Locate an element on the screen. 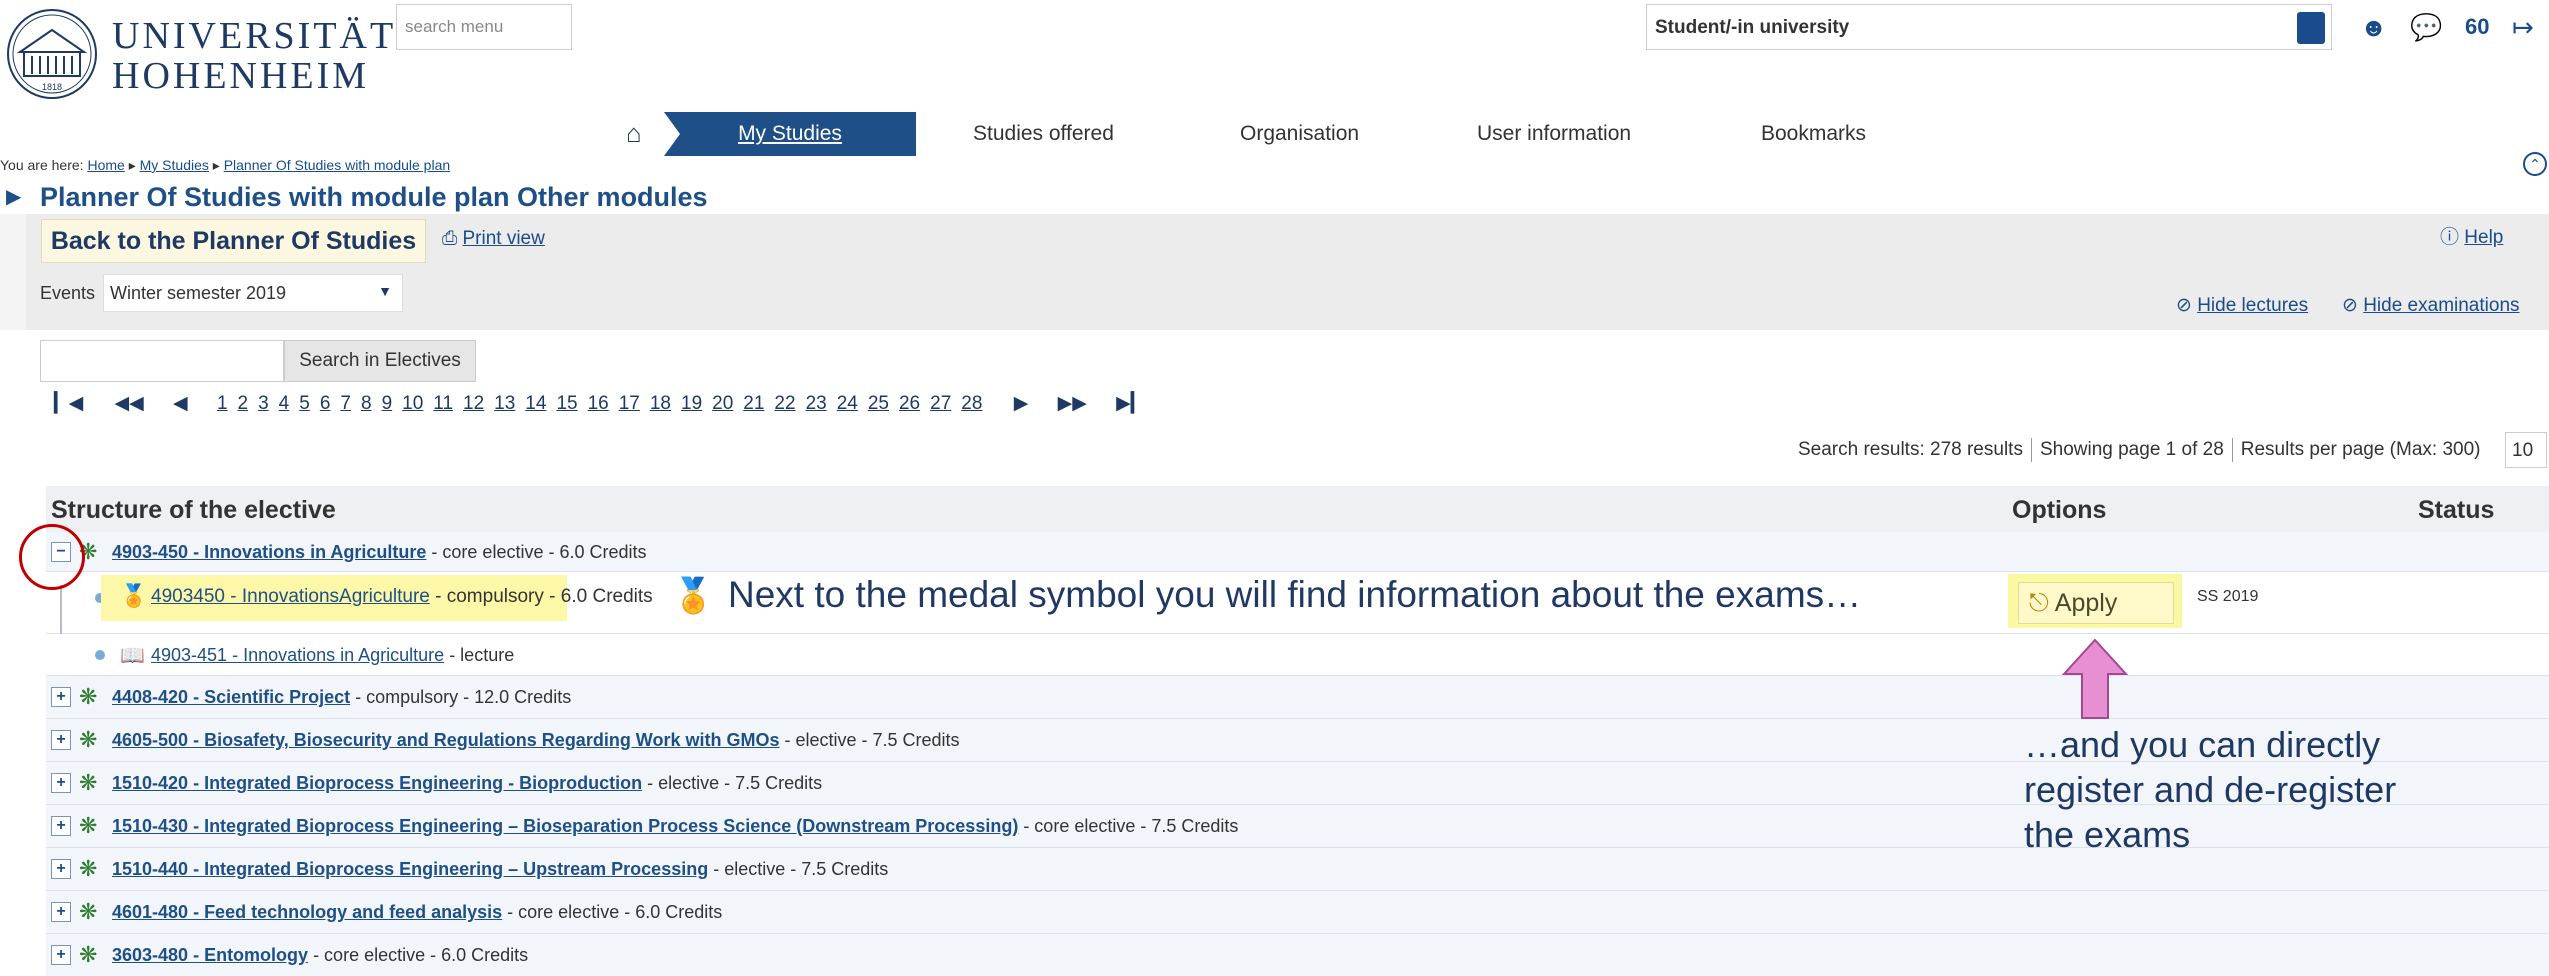 Image resolution: width=2549 pixels, height=976 pixels. back-10-pages-icon: ◀◀ is located at coordinates (129, 403).